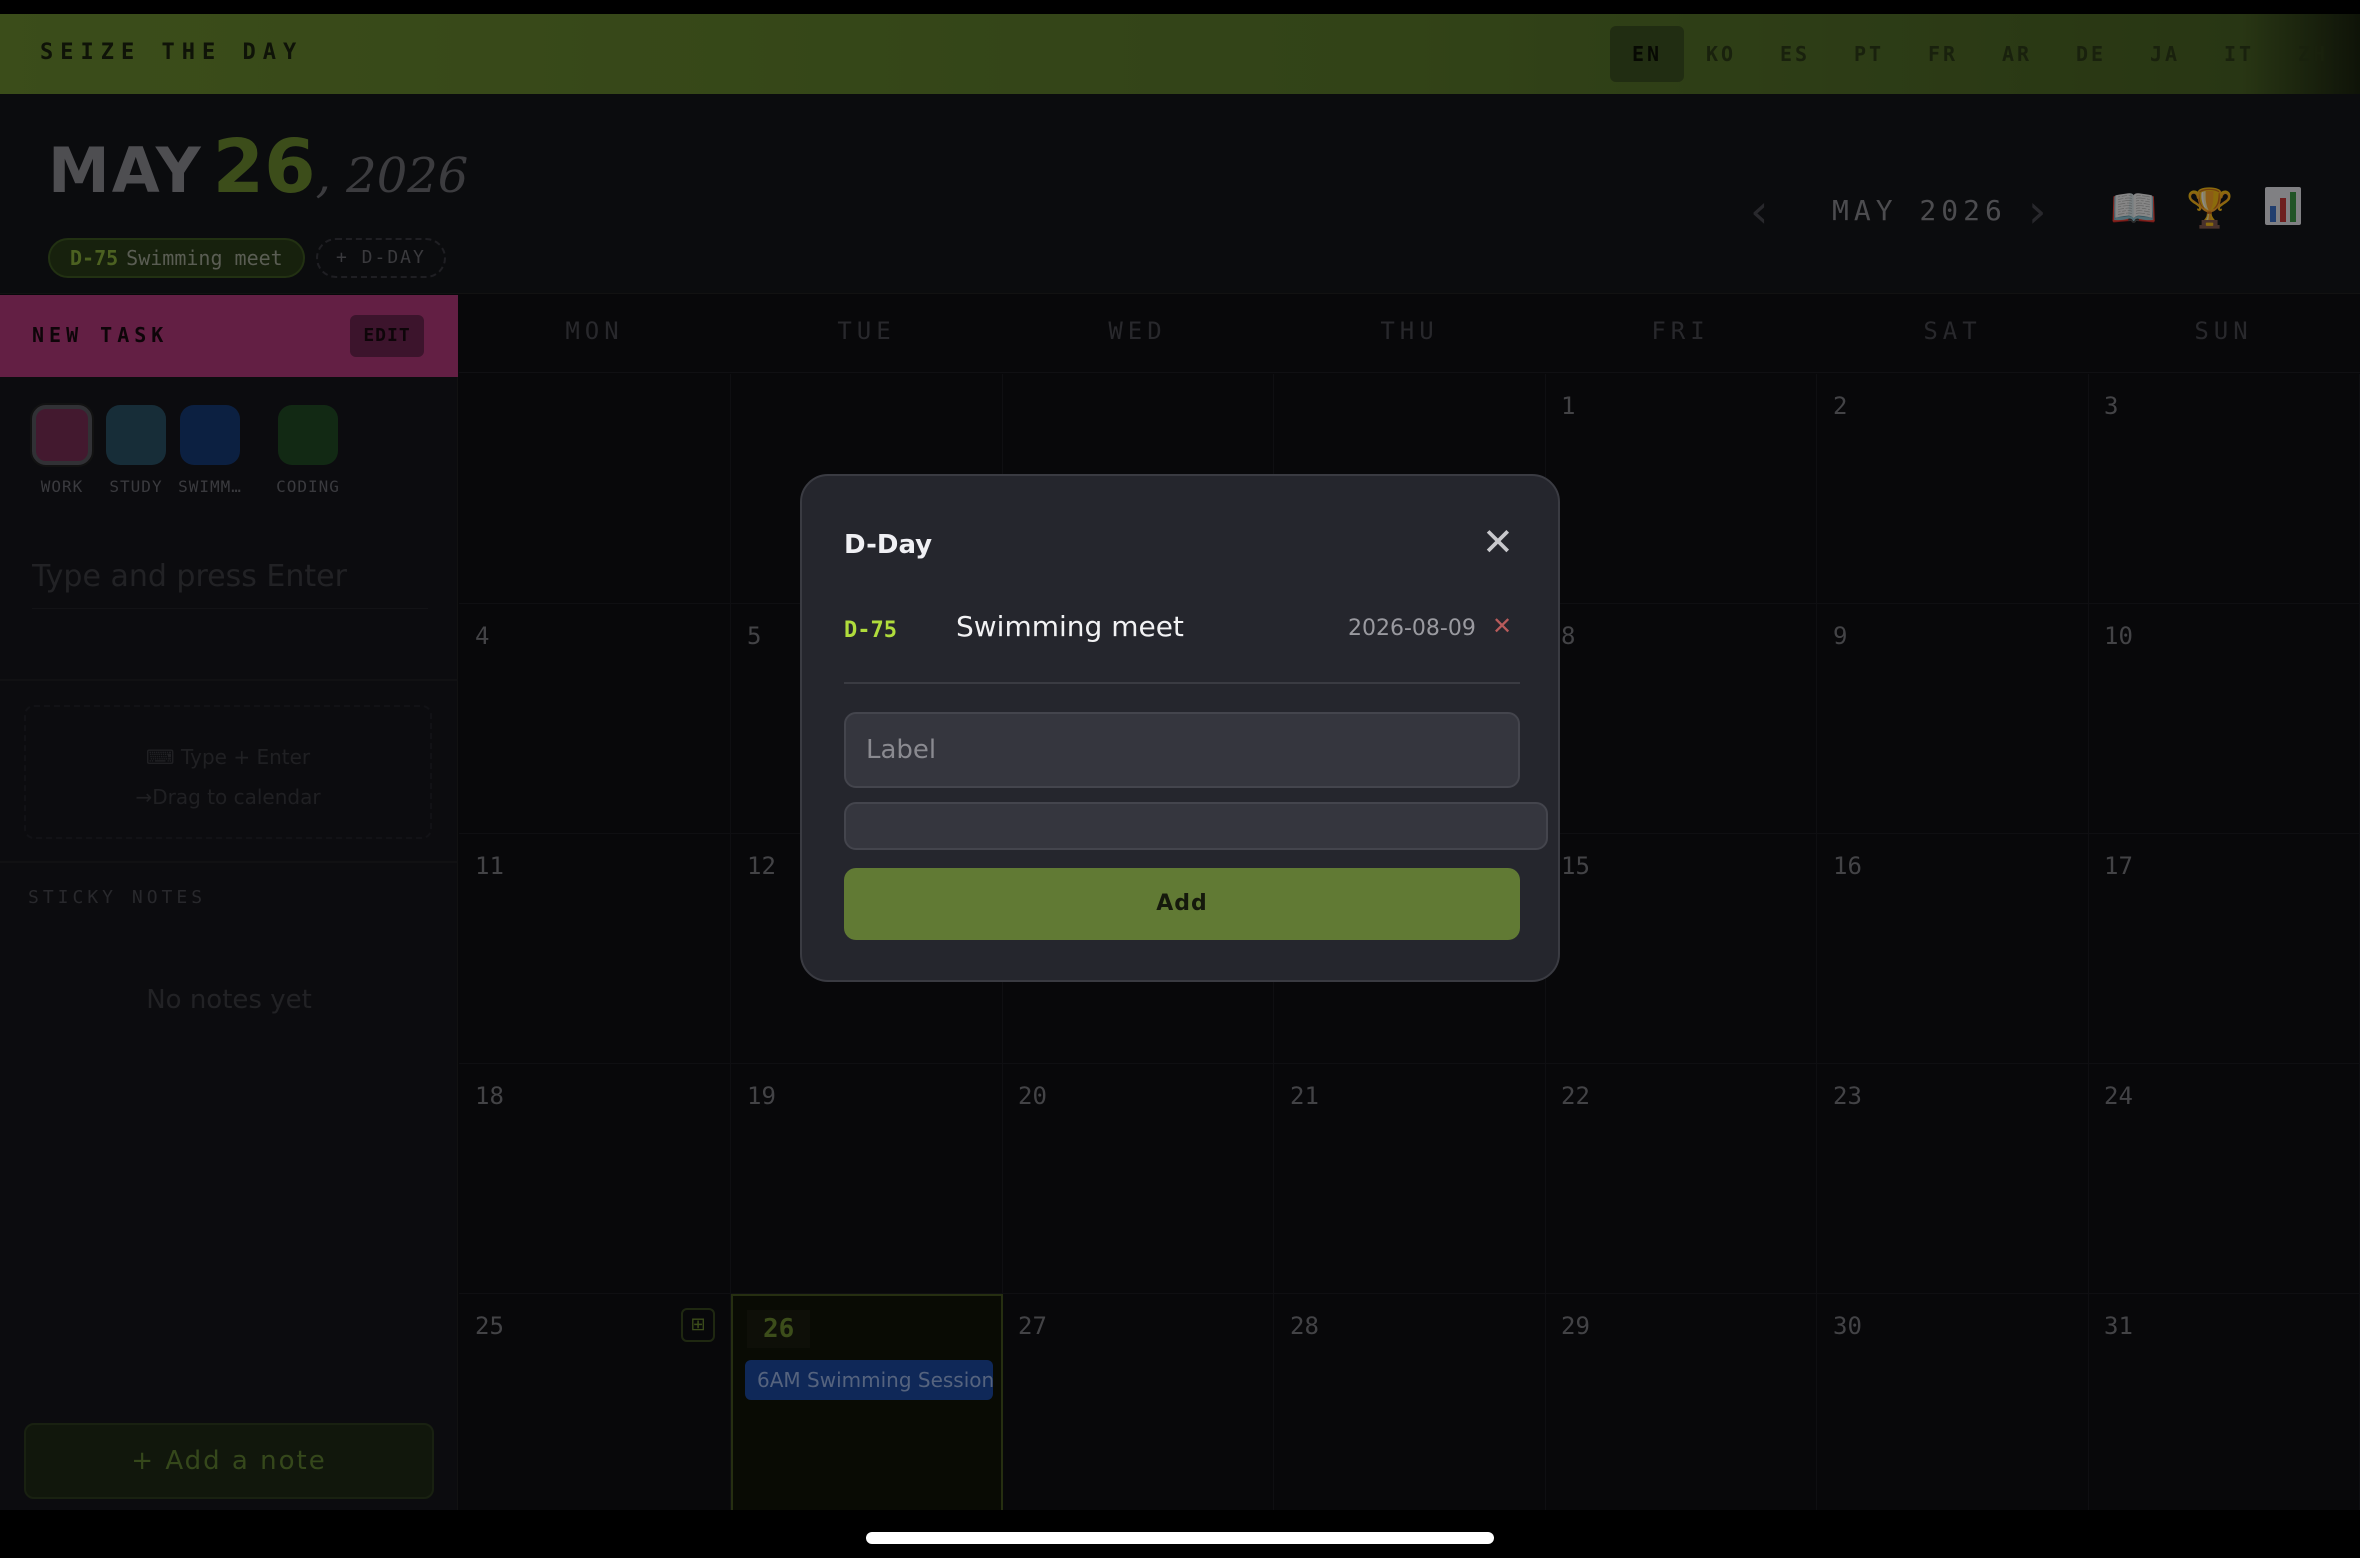  I want to click on divider, so click(1182, 683).